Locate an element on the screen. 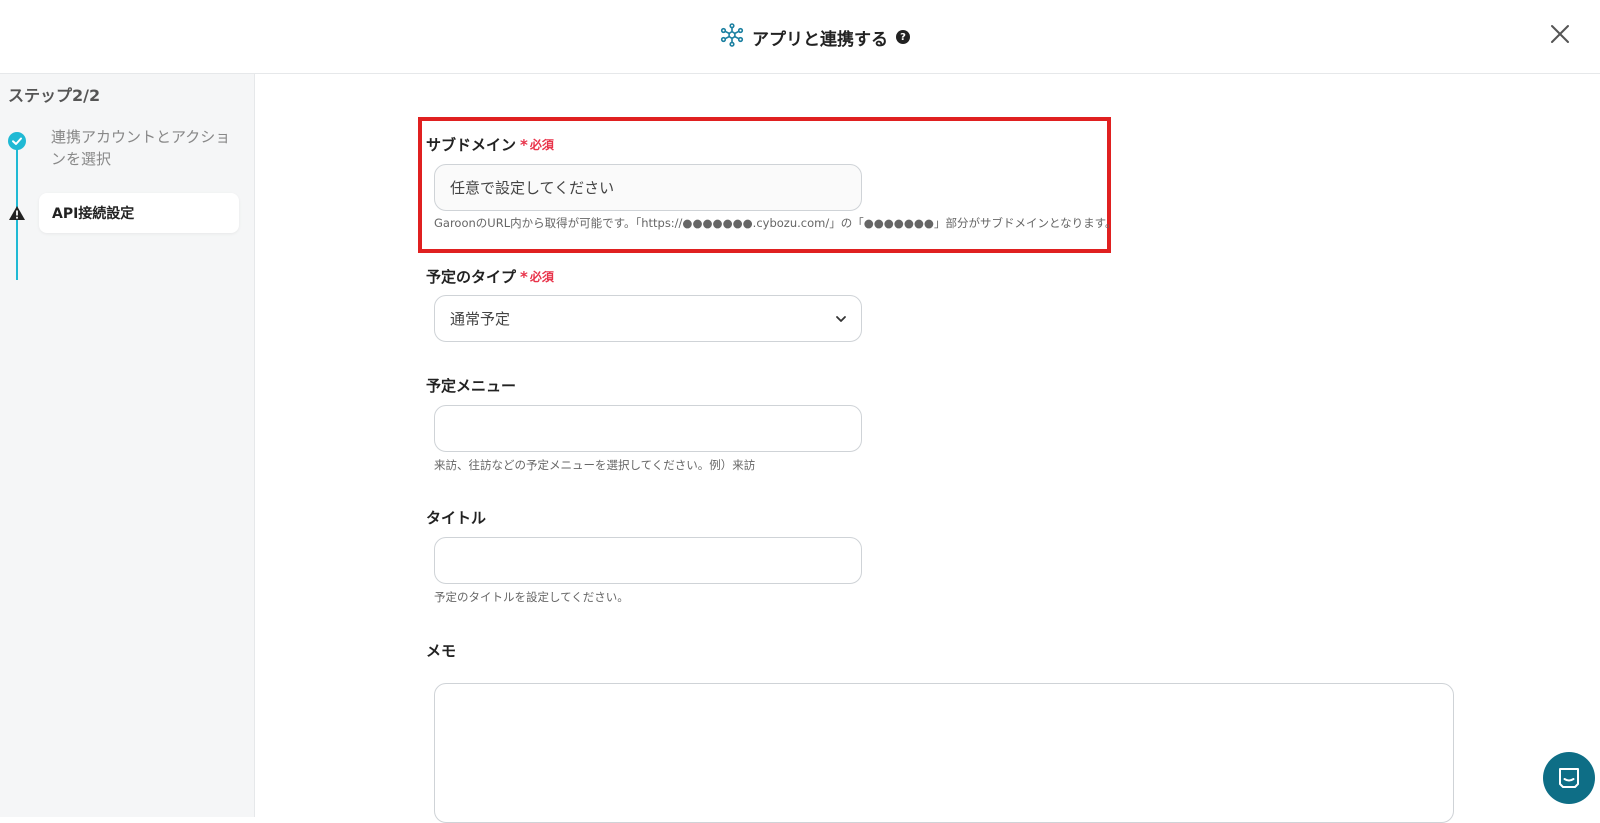 The image size is (1600, 823). schedule-menu-input is located at coordinates (648, 428).